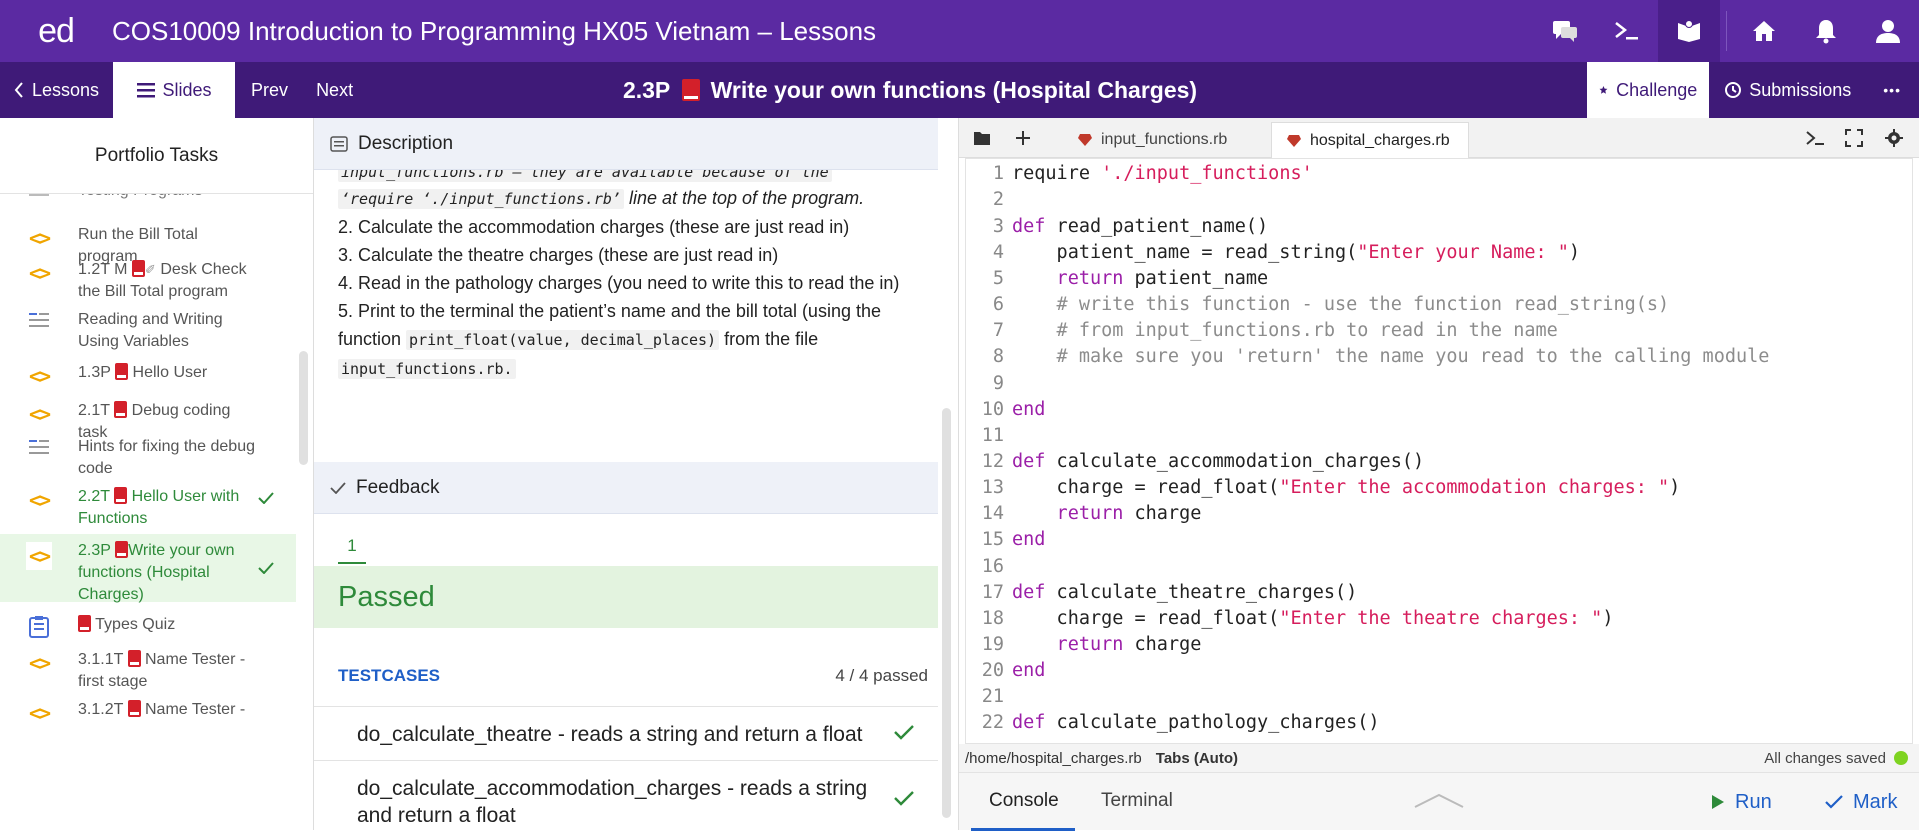 This screenshot has height=831, width=1919. Describe the element at coordinates (389, 675) in the screenshot. I see `testcases-label: TESTCASES` at that location.